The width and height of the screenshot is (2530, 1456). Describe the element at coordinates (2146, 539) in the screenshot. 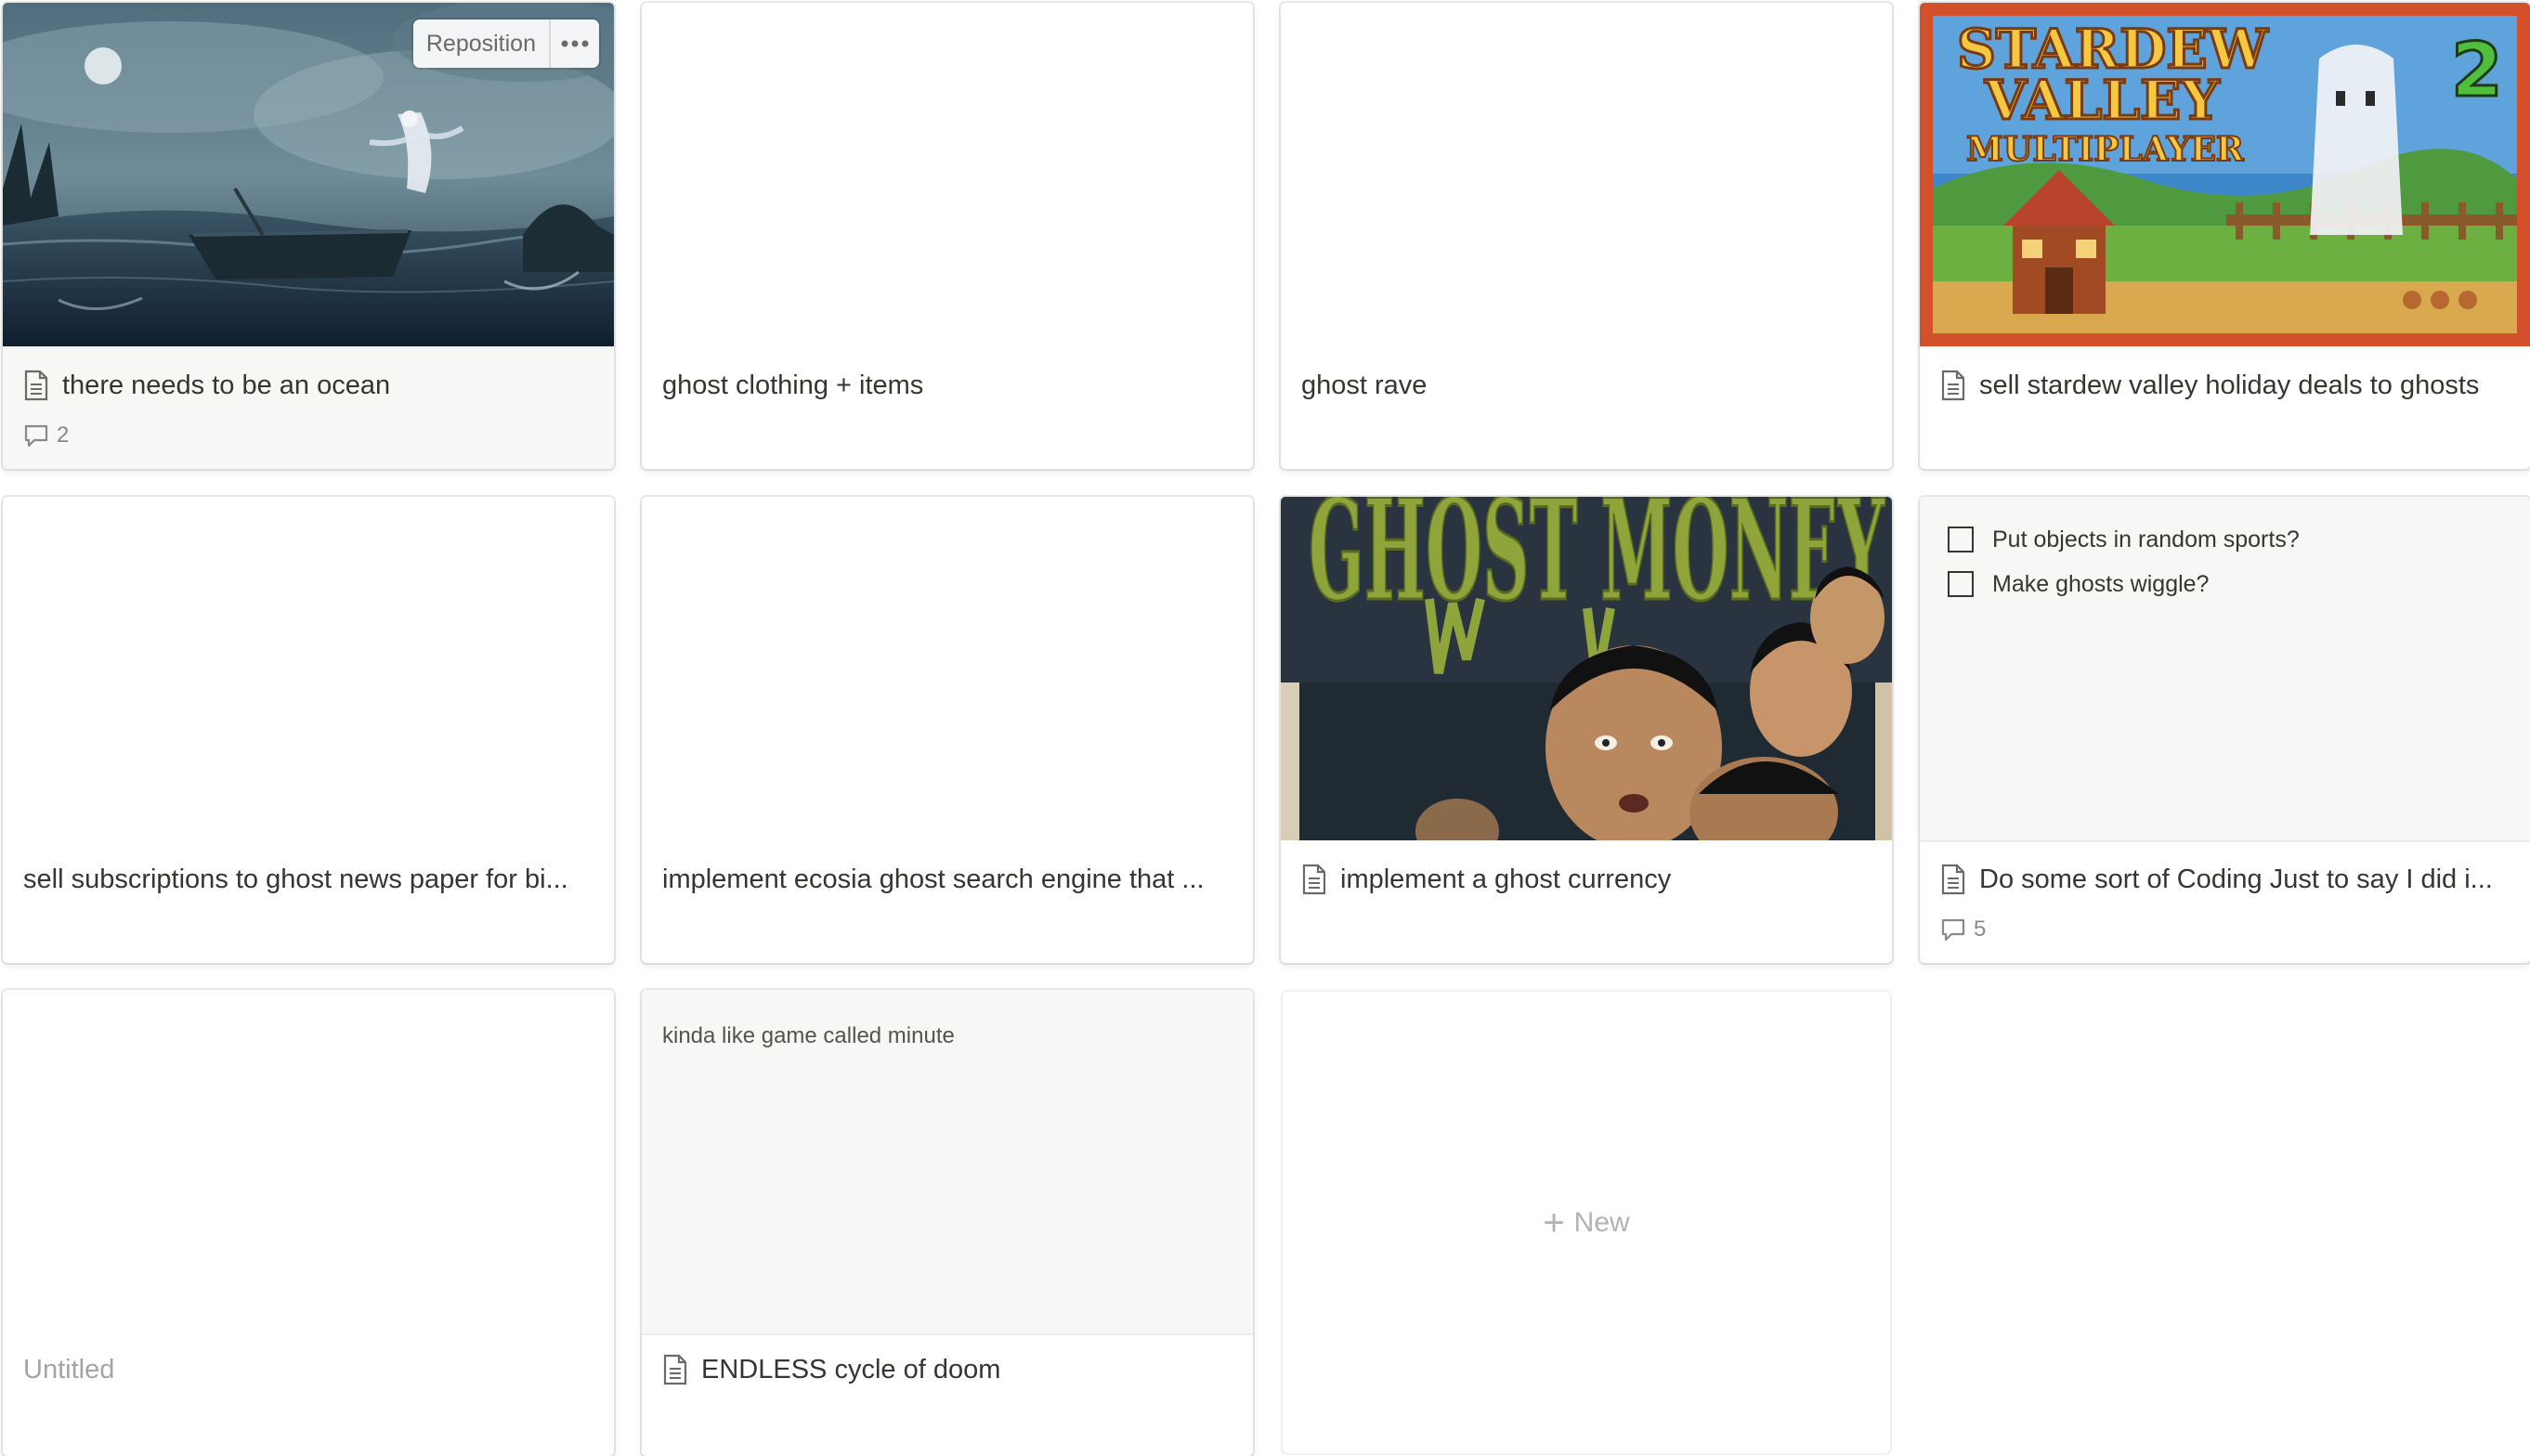

I see `todo-item-label: Put objects in random sports?` at that location.